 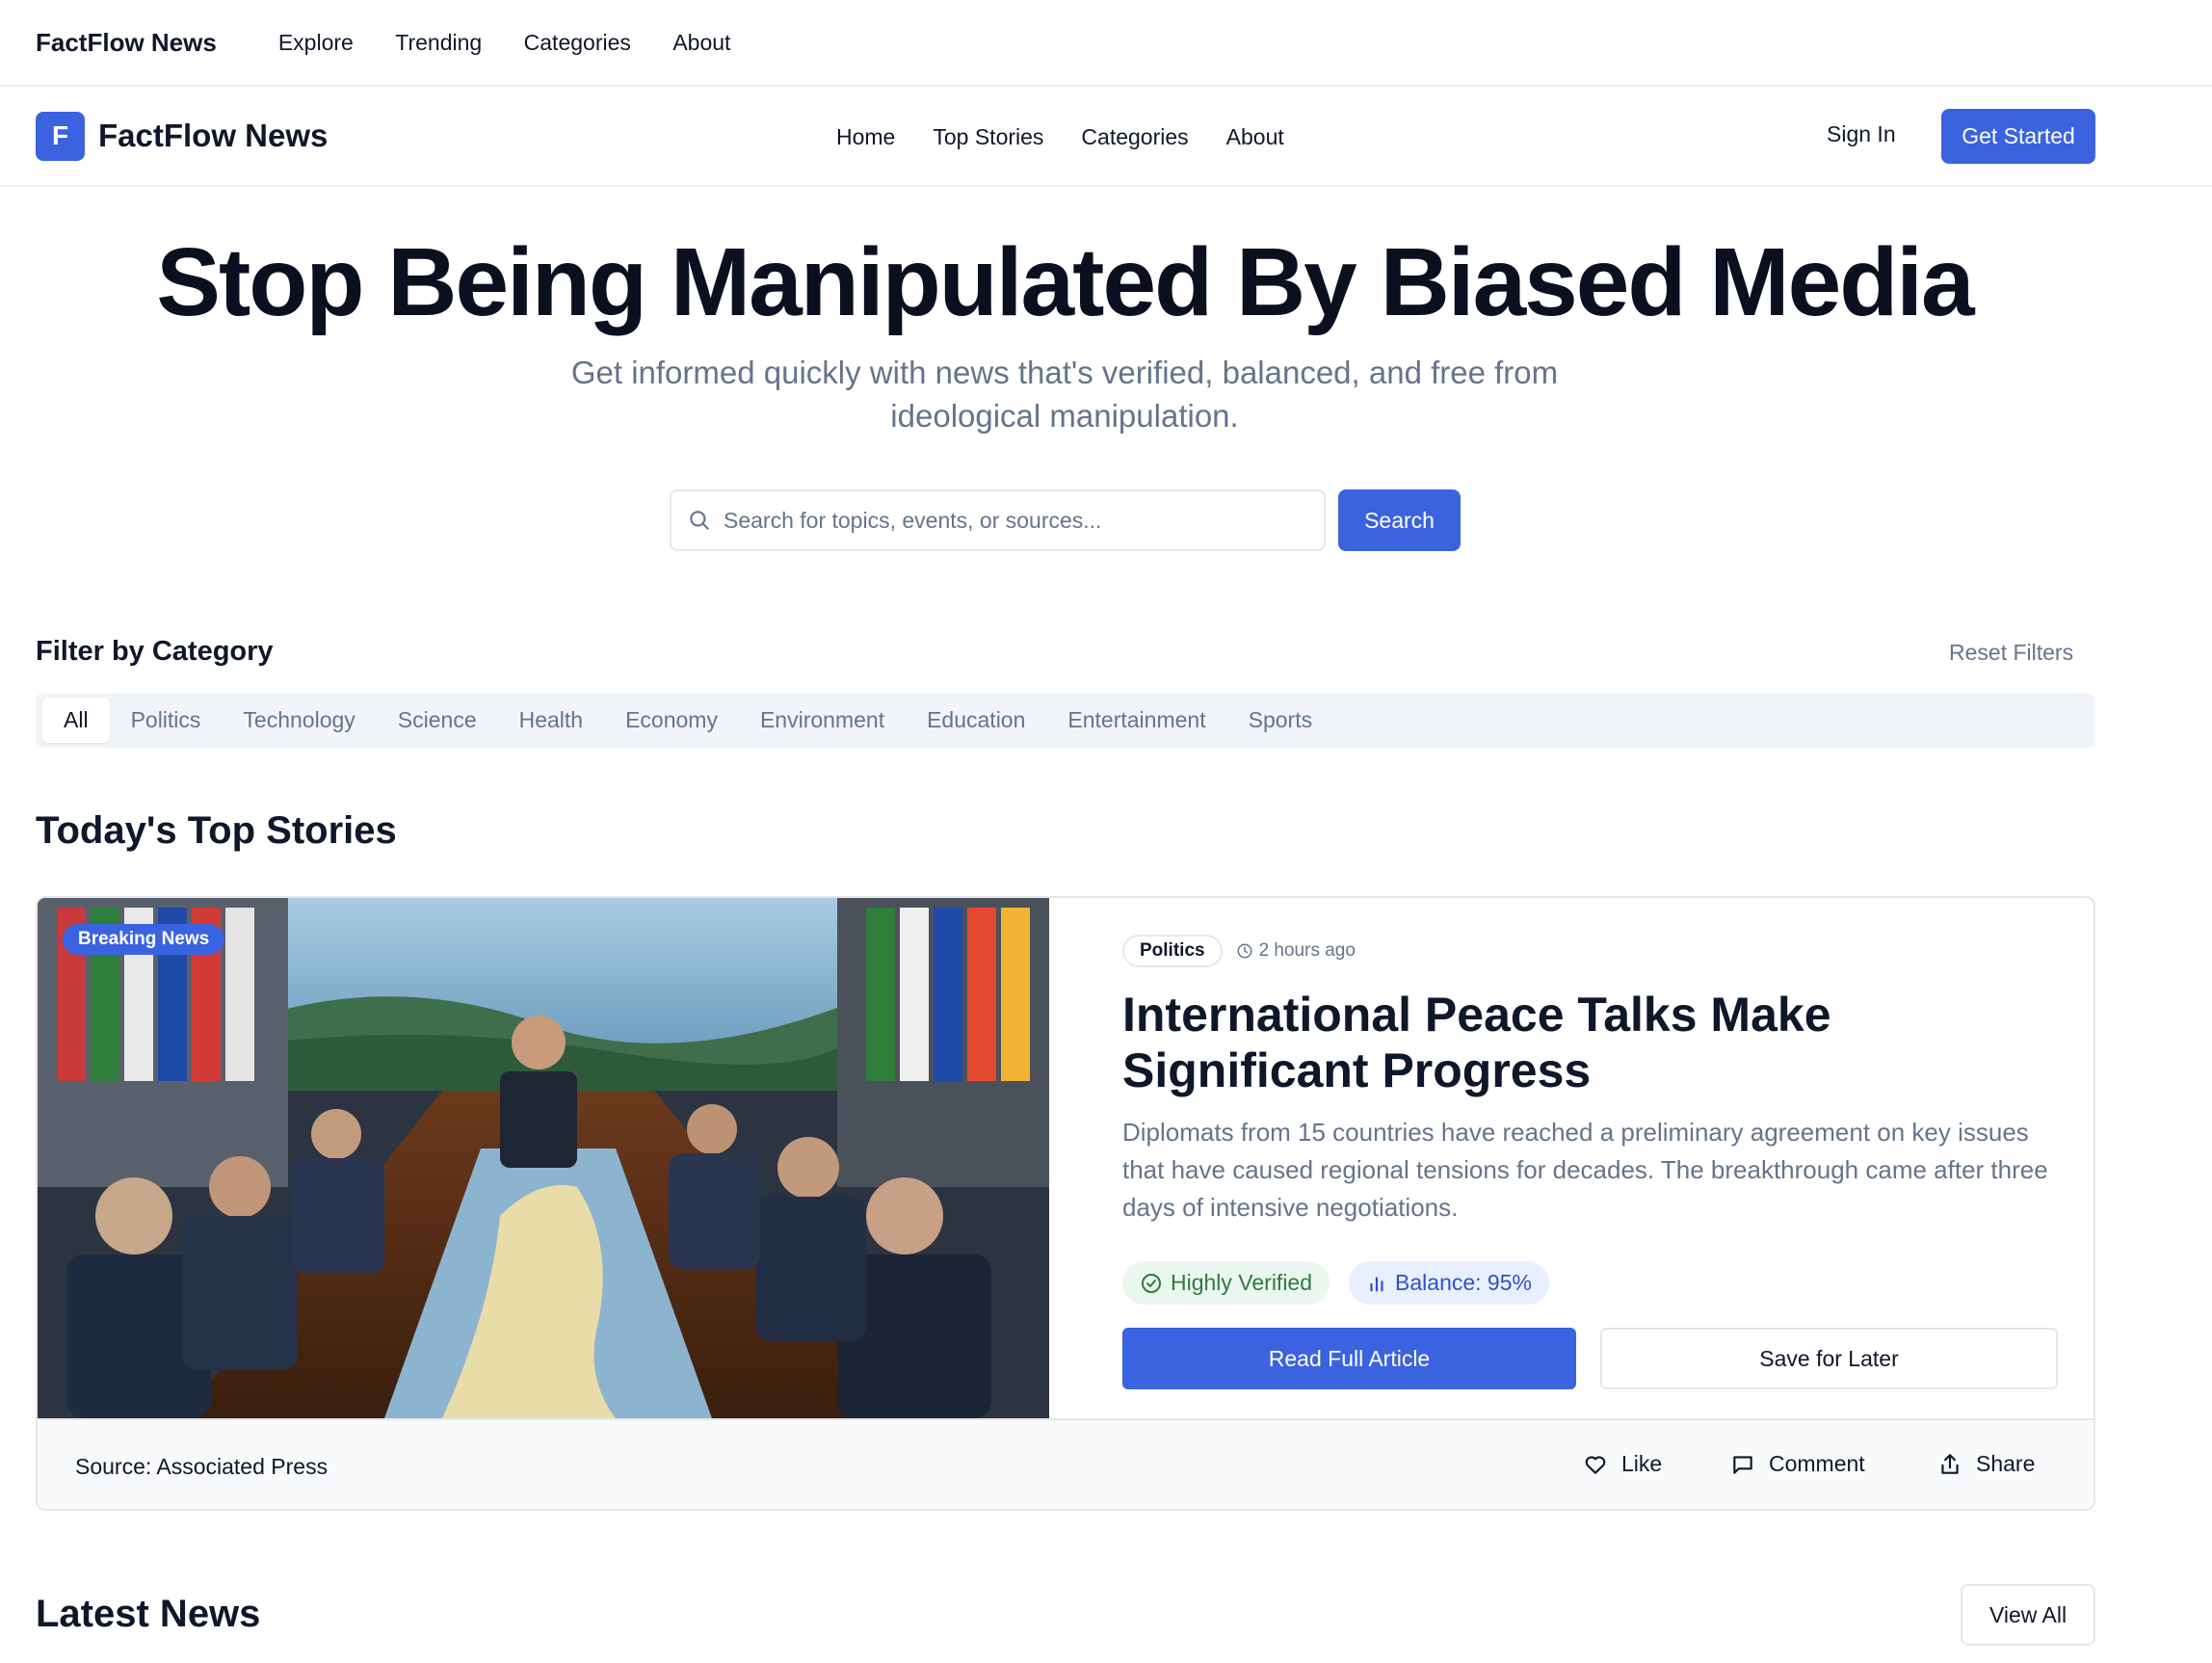 I want to click on category-tab-education: Education, so click(x=976, y=720).